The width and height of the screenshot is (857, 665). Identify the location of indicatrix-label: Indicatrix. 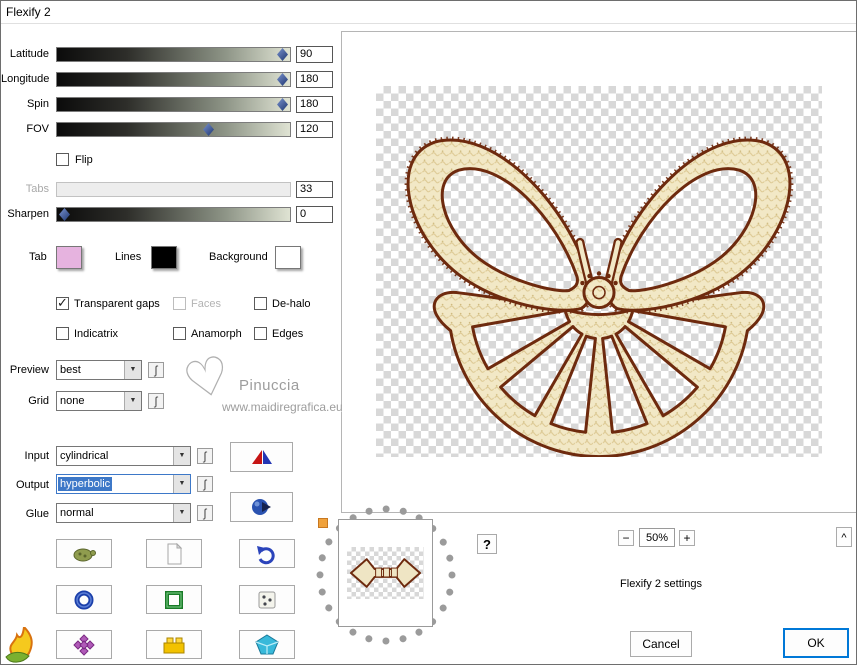
(96, 334).